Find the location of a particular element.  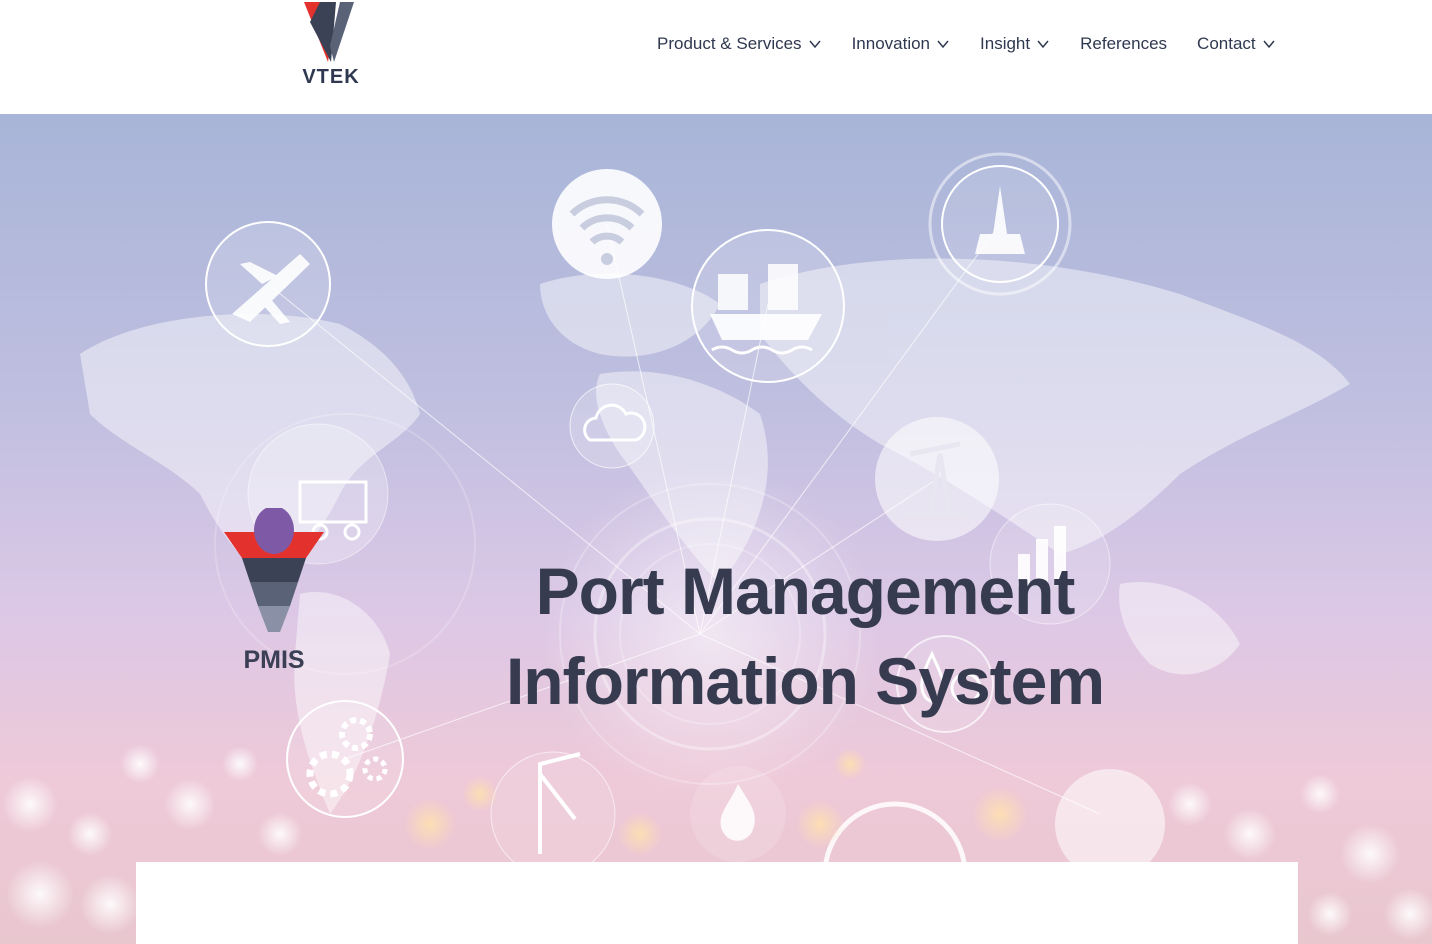

wifi-icon is located at coordinates (607, 224).